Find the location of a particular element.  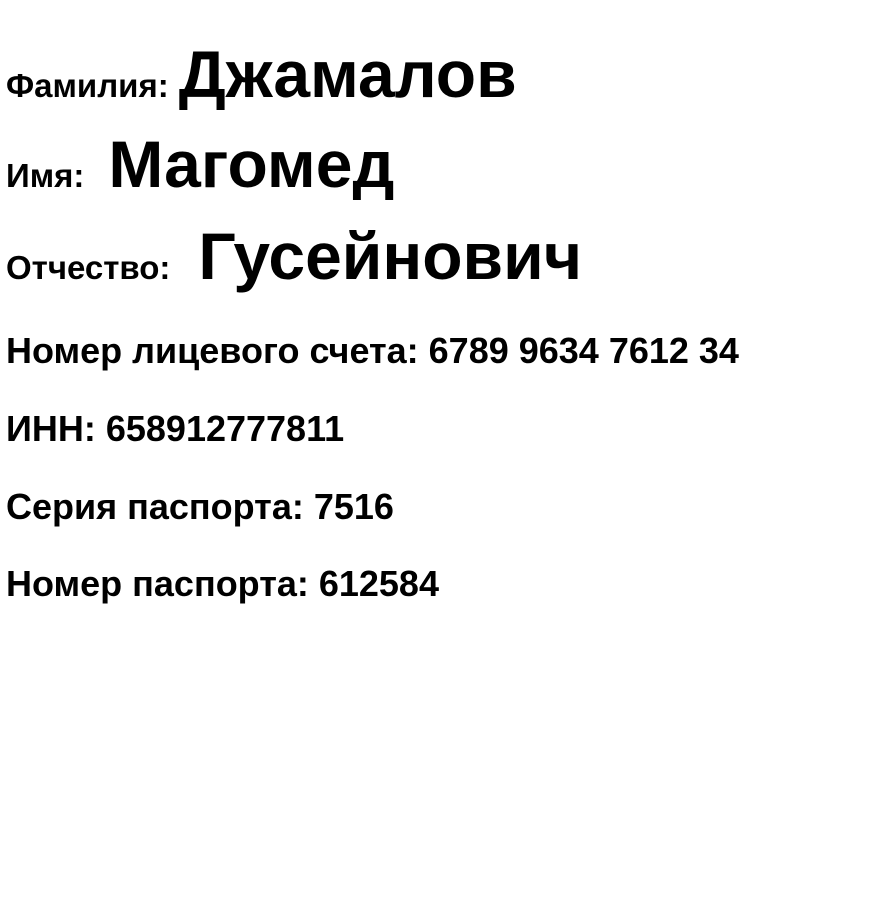

passport-series-line: Серия паспорта: 7516 is located at coordinates (200, 506).